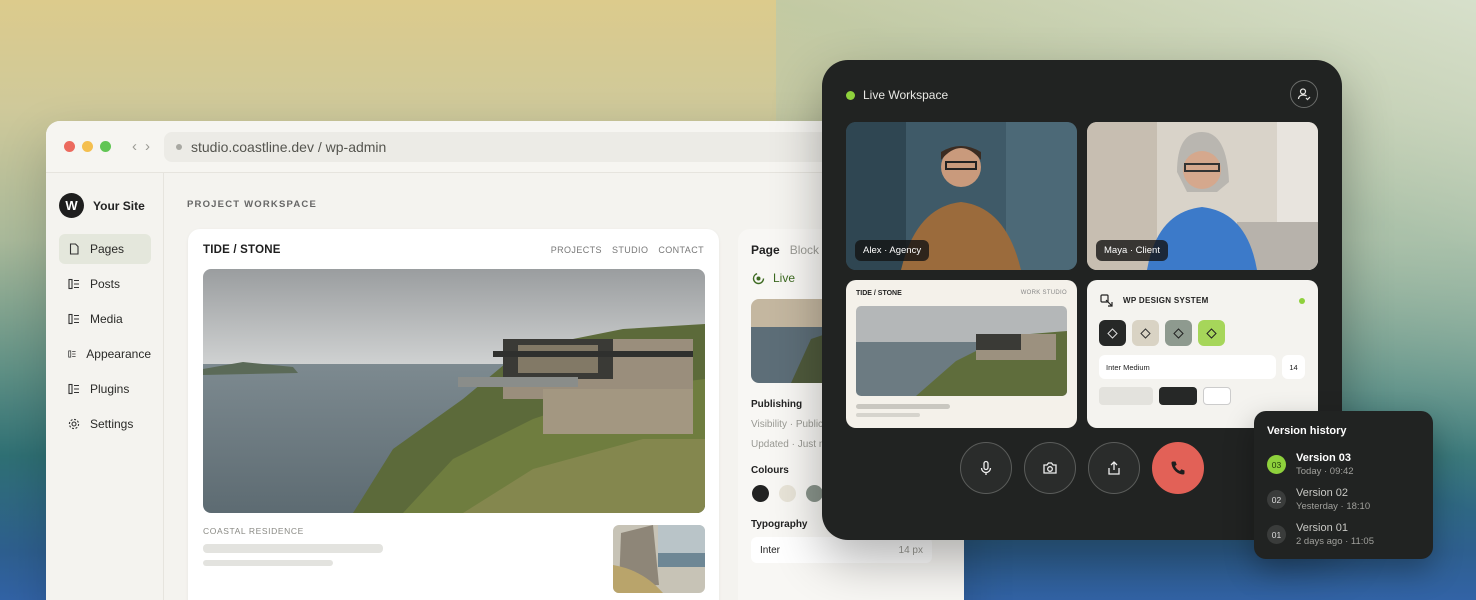 This screenshot has height=600, width=1476. What do you see at coordinates (1202, 196) in the screenshot?
I see `video-tile-maya: Maya · Client` at bounding box center [1202, 196].